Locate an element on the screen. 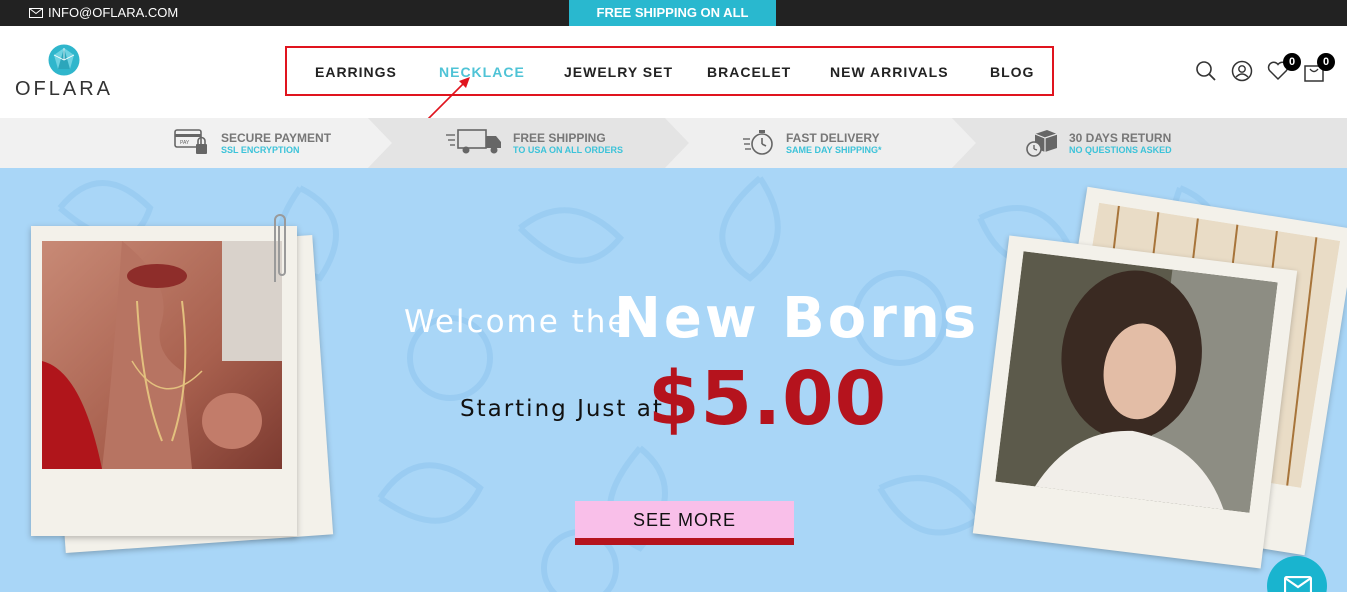 The image size is (1347, 592). hero-starting-text: Starting Just at is located at coordinates (562, 409).